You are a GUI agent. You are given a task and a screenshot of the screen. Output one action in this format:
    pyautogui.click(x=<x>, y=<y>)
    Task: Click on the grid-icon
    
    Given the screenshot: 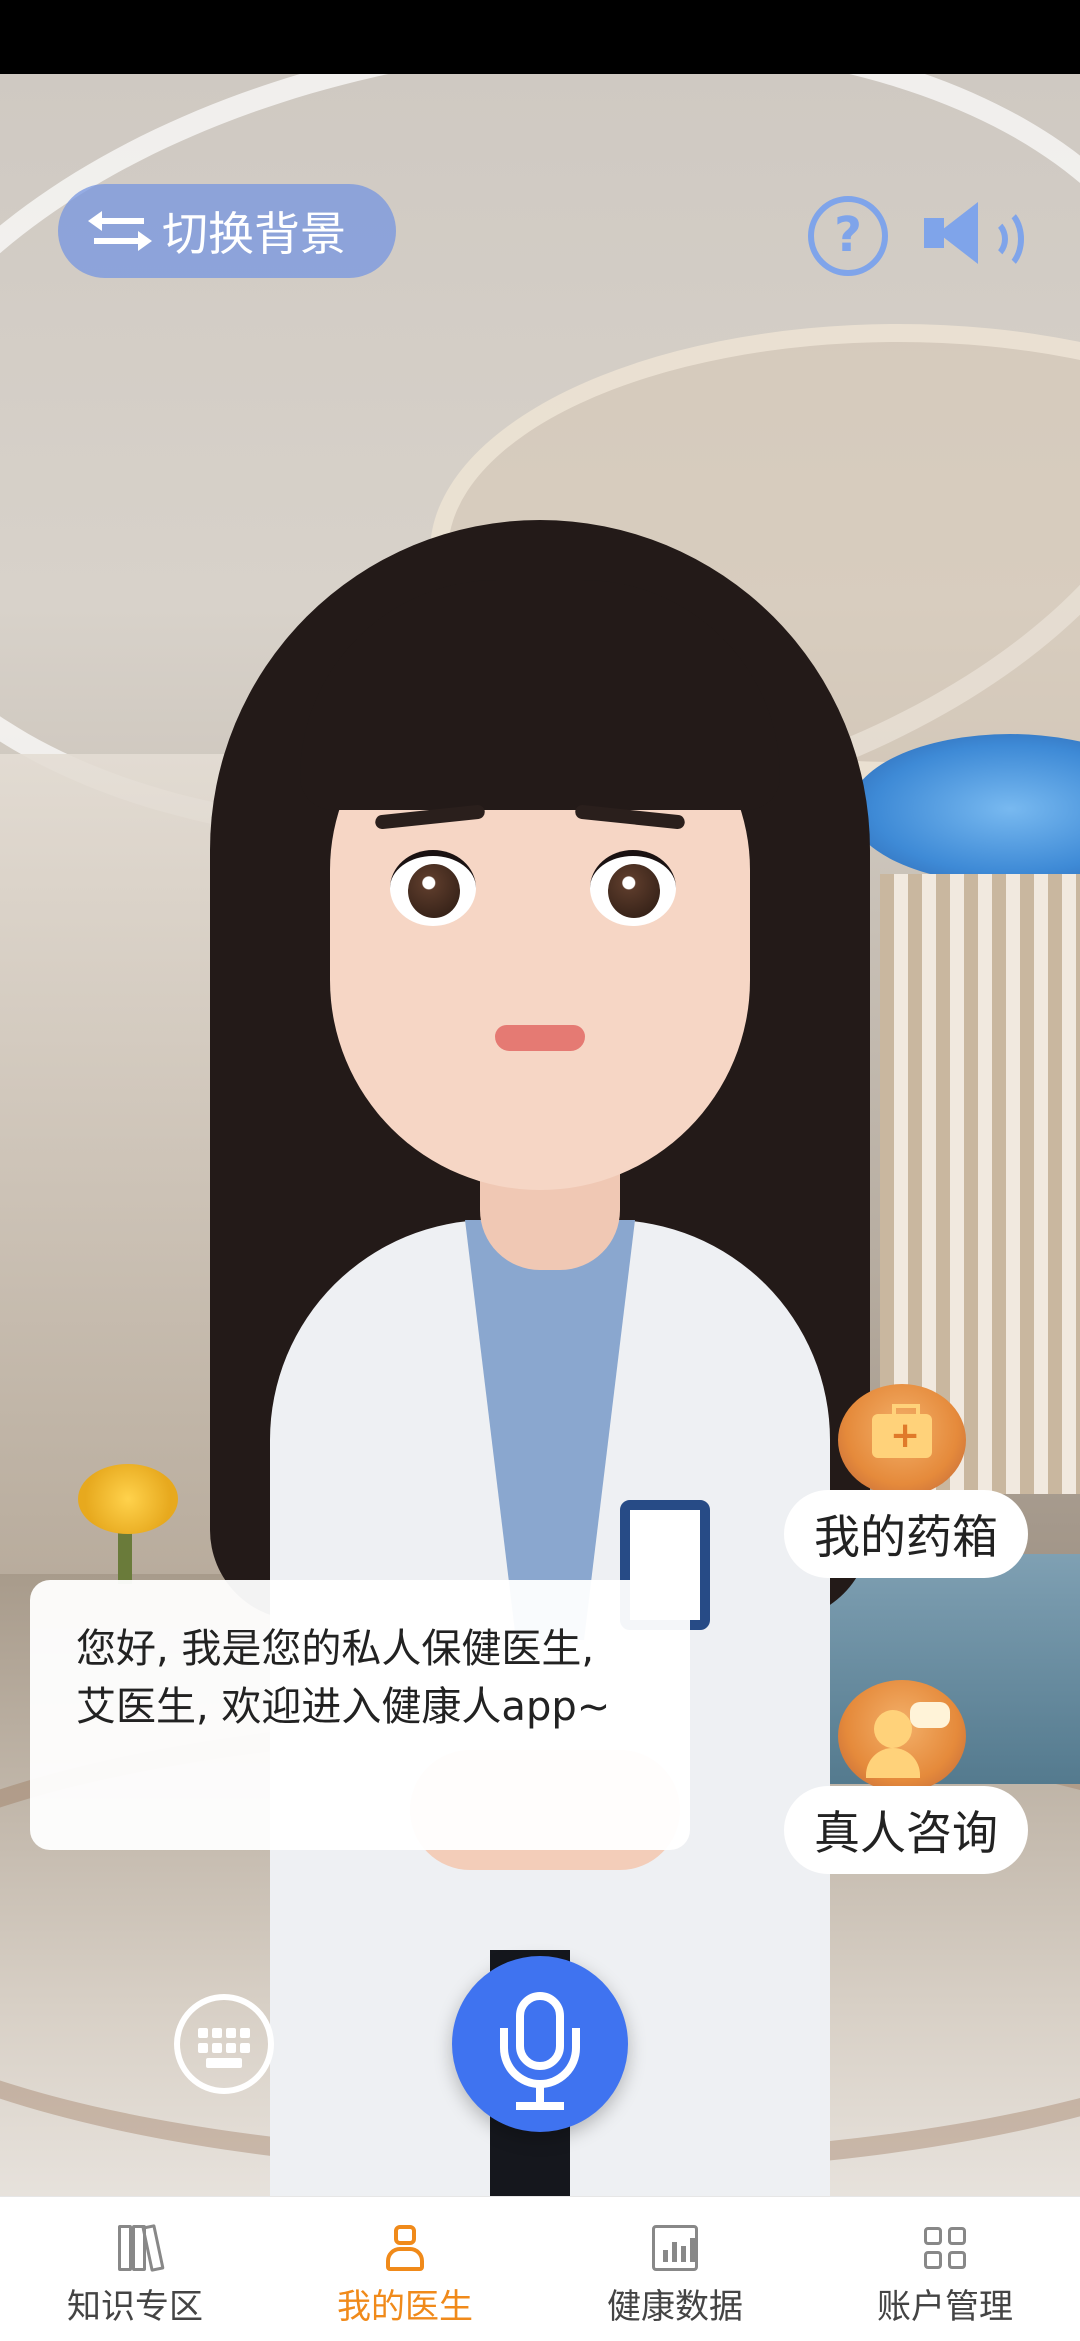 What is the action you would take?
    pyautogui.click(x=945, y=2248)
    